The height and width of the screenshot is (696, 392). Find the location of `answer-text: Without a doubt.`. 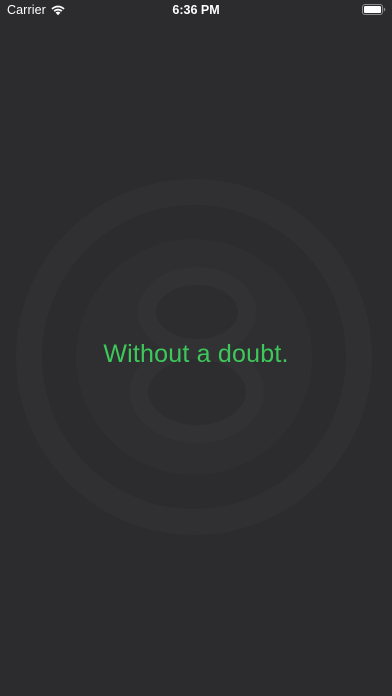

answer-text: Without a doubt. is located at coordinates (196, 354).